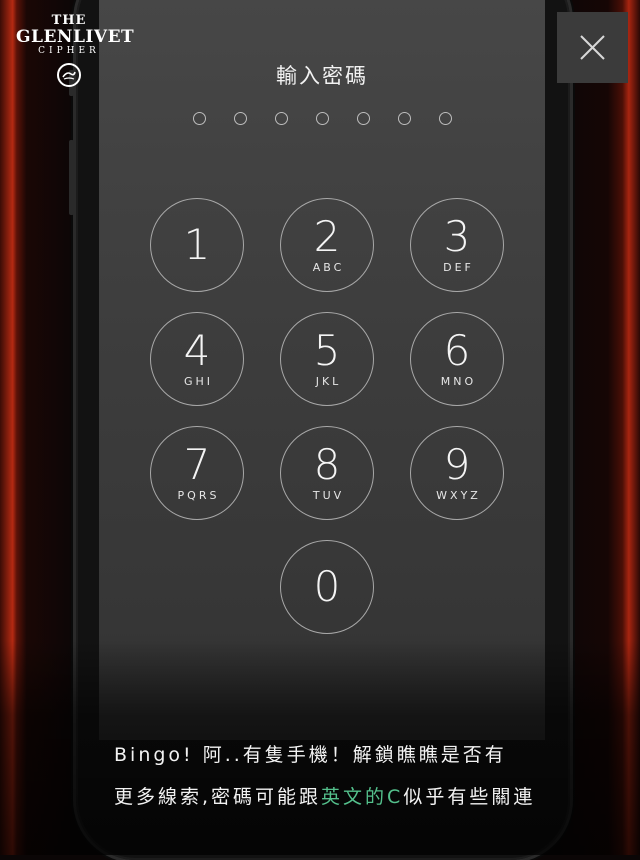 Image resolution: width=640 pixels, height=860 pixels. Describe the element at coordinates (362, 797) in the screenshot. I see `caption-hint: 英文的C` at that location.